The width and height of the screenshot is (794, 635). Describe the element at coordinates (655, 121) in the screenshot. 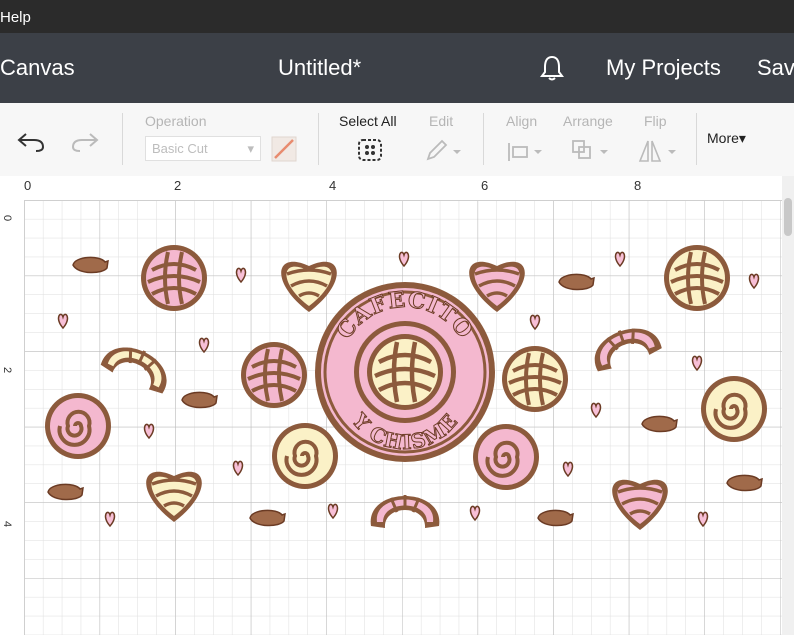

I see `flip-label: Flip` at that location.